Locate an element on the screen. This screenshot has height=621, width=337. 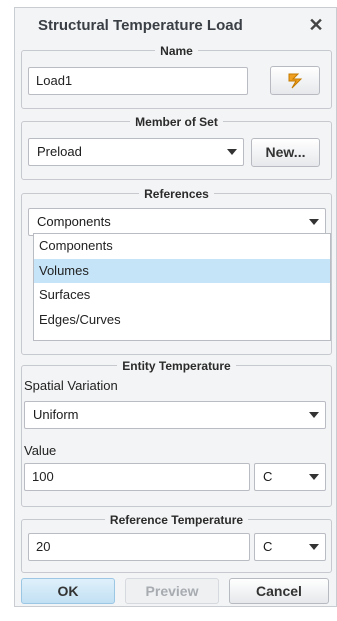
references-select: Components is located at coordinates (177, 222).